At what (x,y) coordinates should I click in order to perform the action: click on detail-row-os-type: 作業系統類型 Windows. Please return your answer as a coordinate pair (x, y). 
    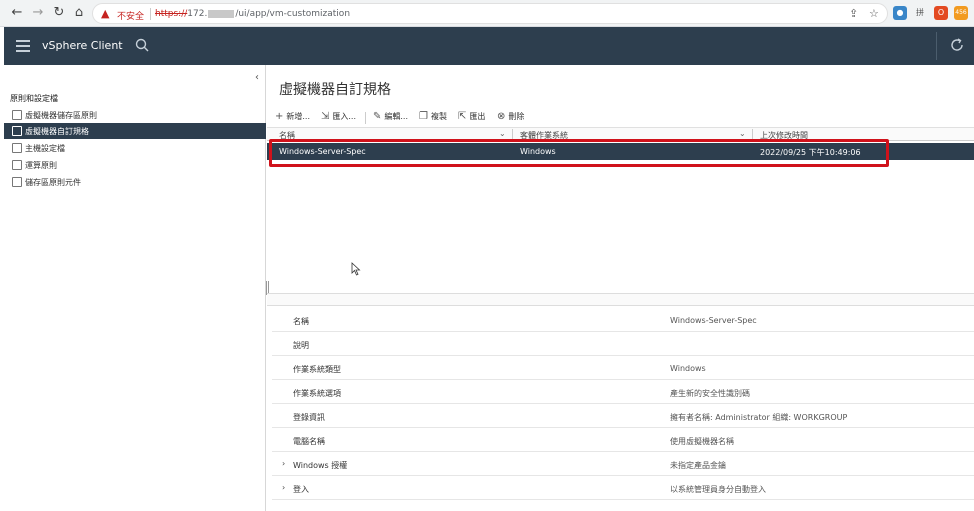
    Looking at the image, I should click on (623, 368).